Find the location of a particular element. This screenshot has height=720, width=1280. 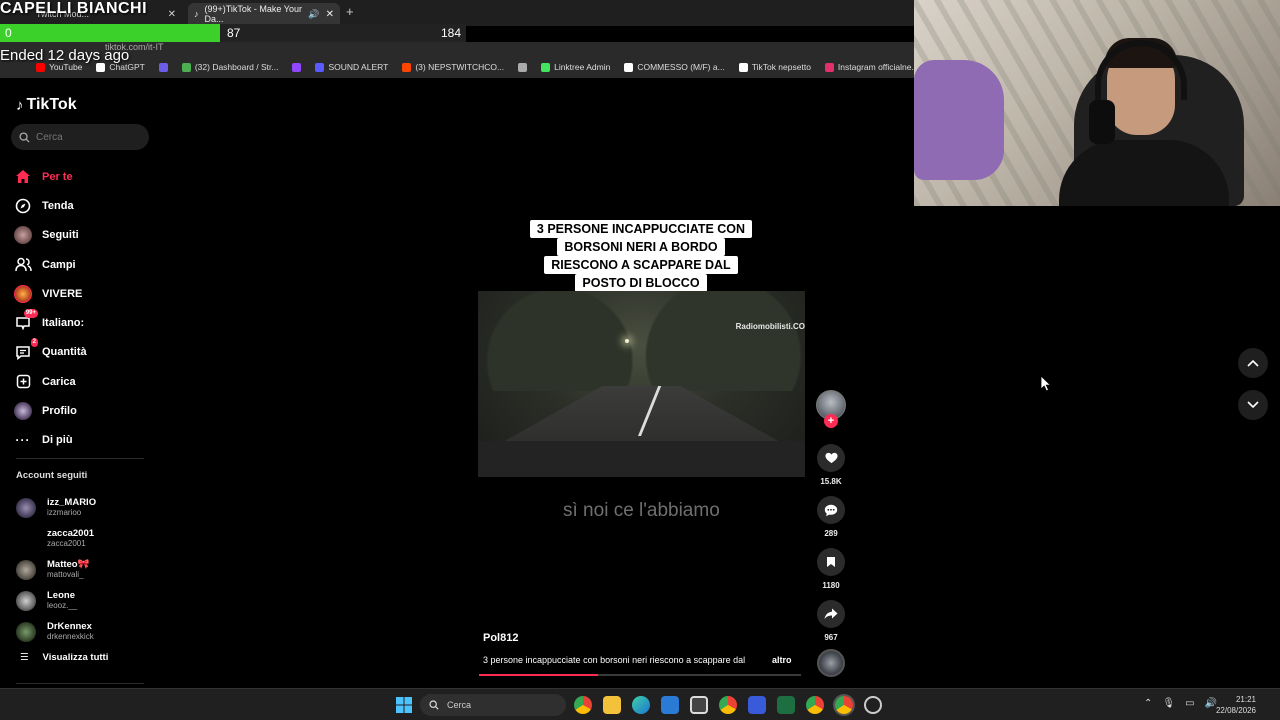

like-count: 15.8K is located at coordinates (831, 481).